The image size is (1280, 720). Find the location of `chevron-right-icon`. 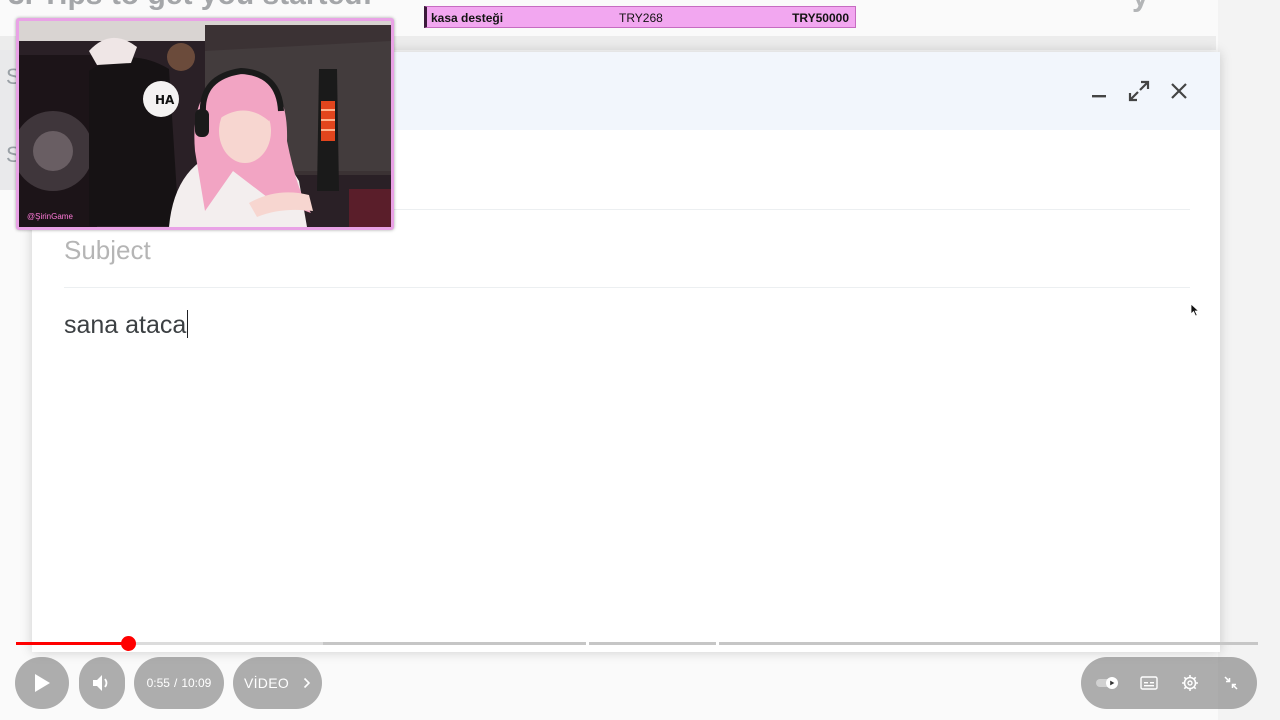

chevron-right-icon is located at coordinates (307, 683).